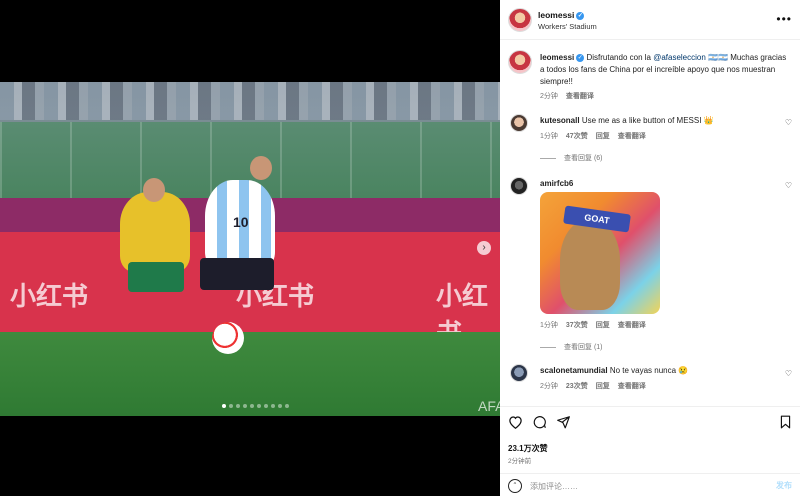  I want to click on caption-text-pre: Disfrutando con la, so click(618, 57).